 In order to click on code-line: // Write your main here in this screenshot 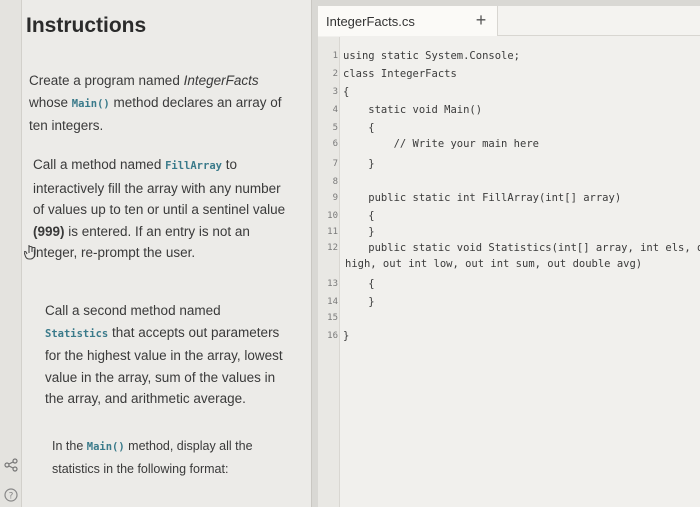, I will do `click(441, 144)`.